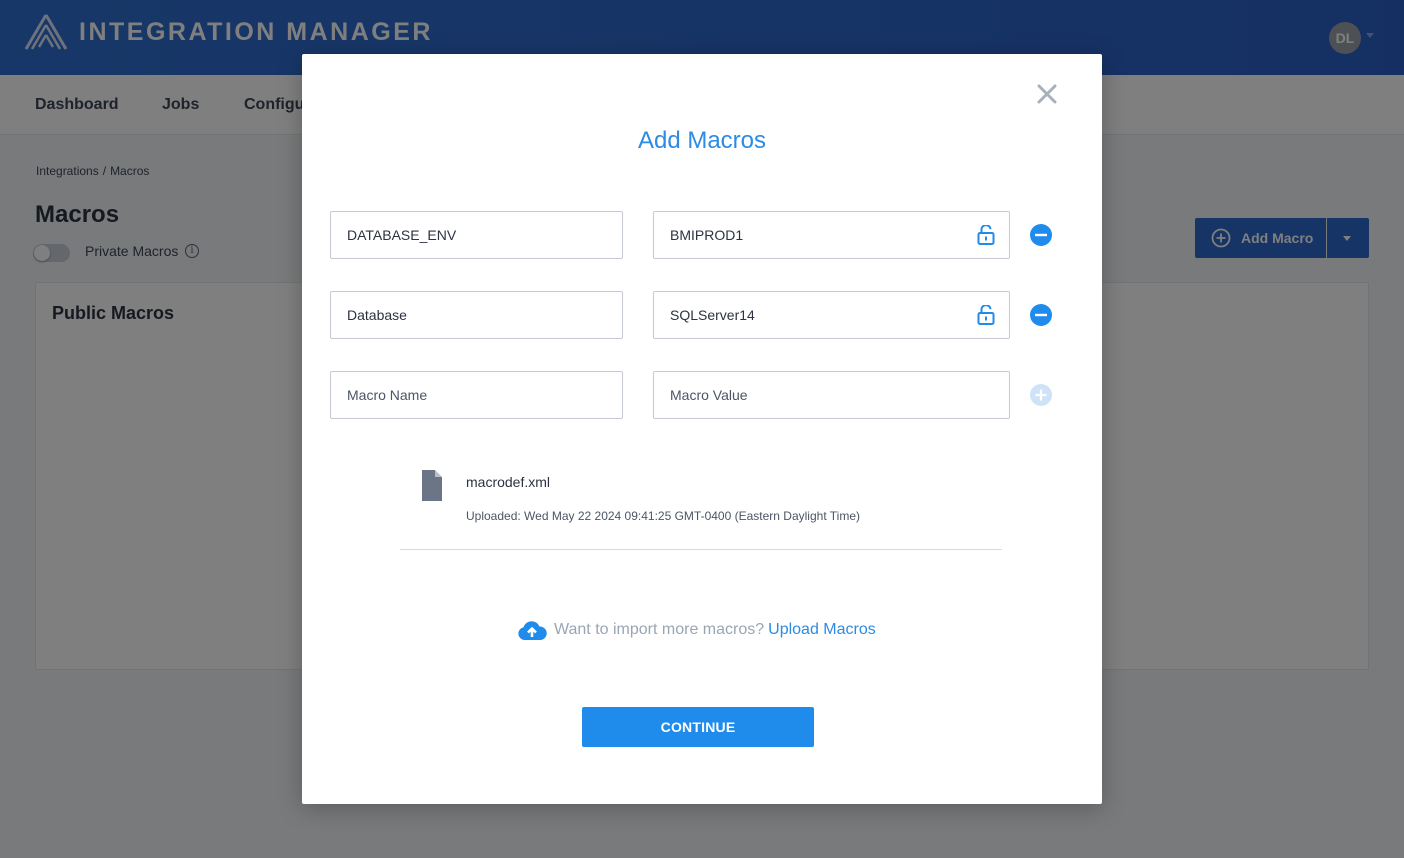 The image size is (1404, 858). Describe the element at coordinates (822, 630) in the screenshot. I see `upload-macros-link: Upload Macros` at that location.